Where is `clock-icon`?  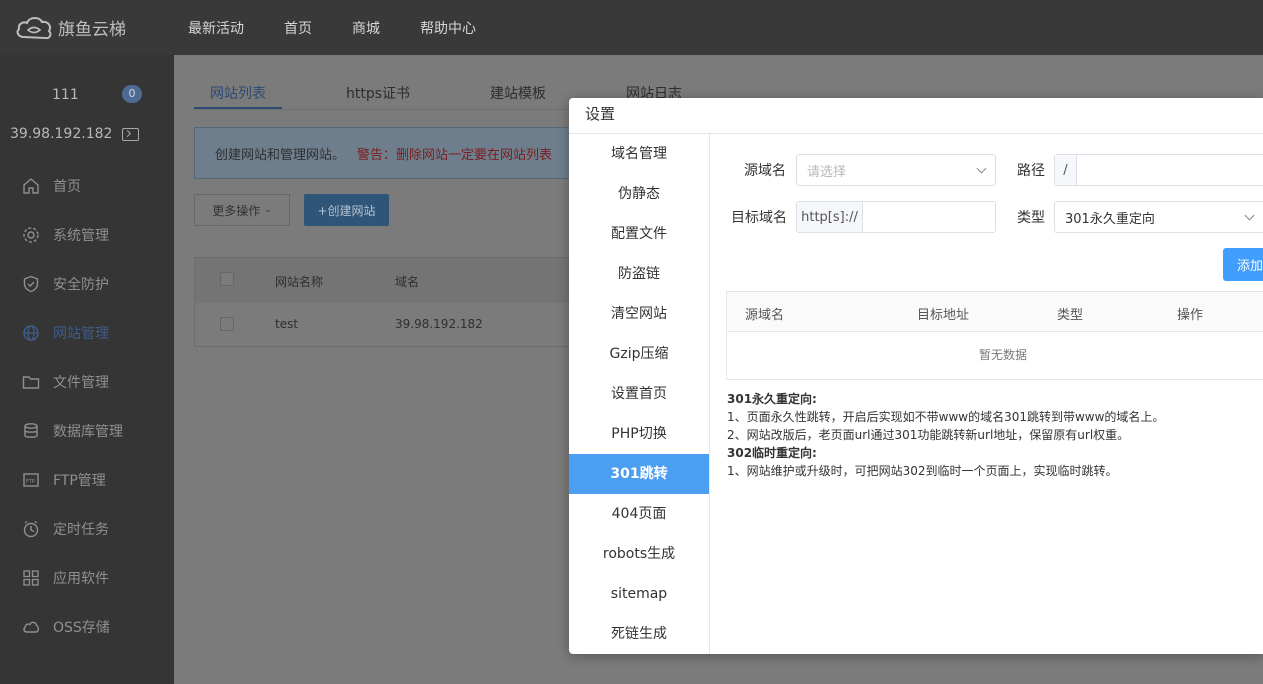 clock-icon is located at coordinates (31, 529).